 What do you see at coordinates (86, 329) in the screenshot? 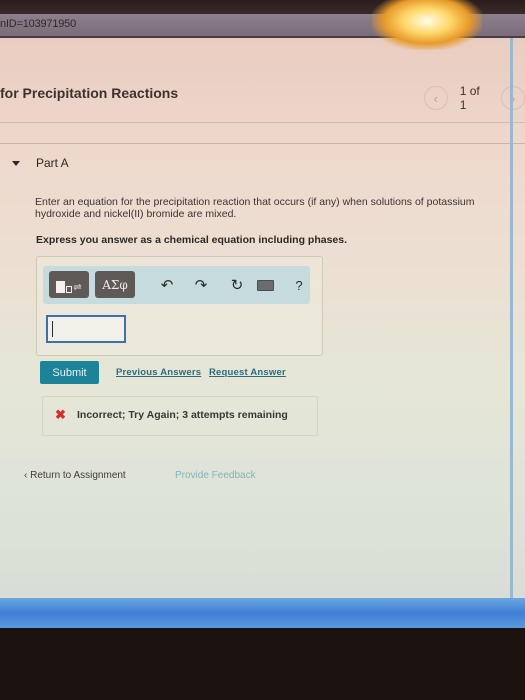
I see `answer-input` at bounding box center [86, 329].